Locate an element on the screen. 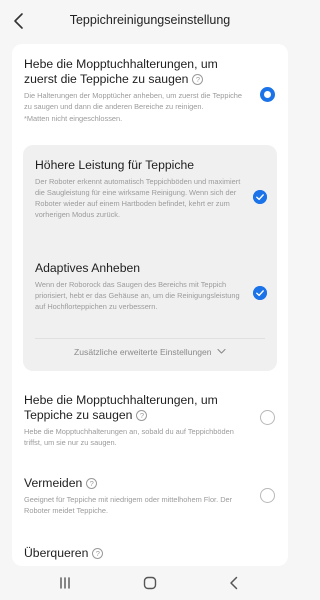  option-cross: Überqueren? is located at coordinates (134, 553).